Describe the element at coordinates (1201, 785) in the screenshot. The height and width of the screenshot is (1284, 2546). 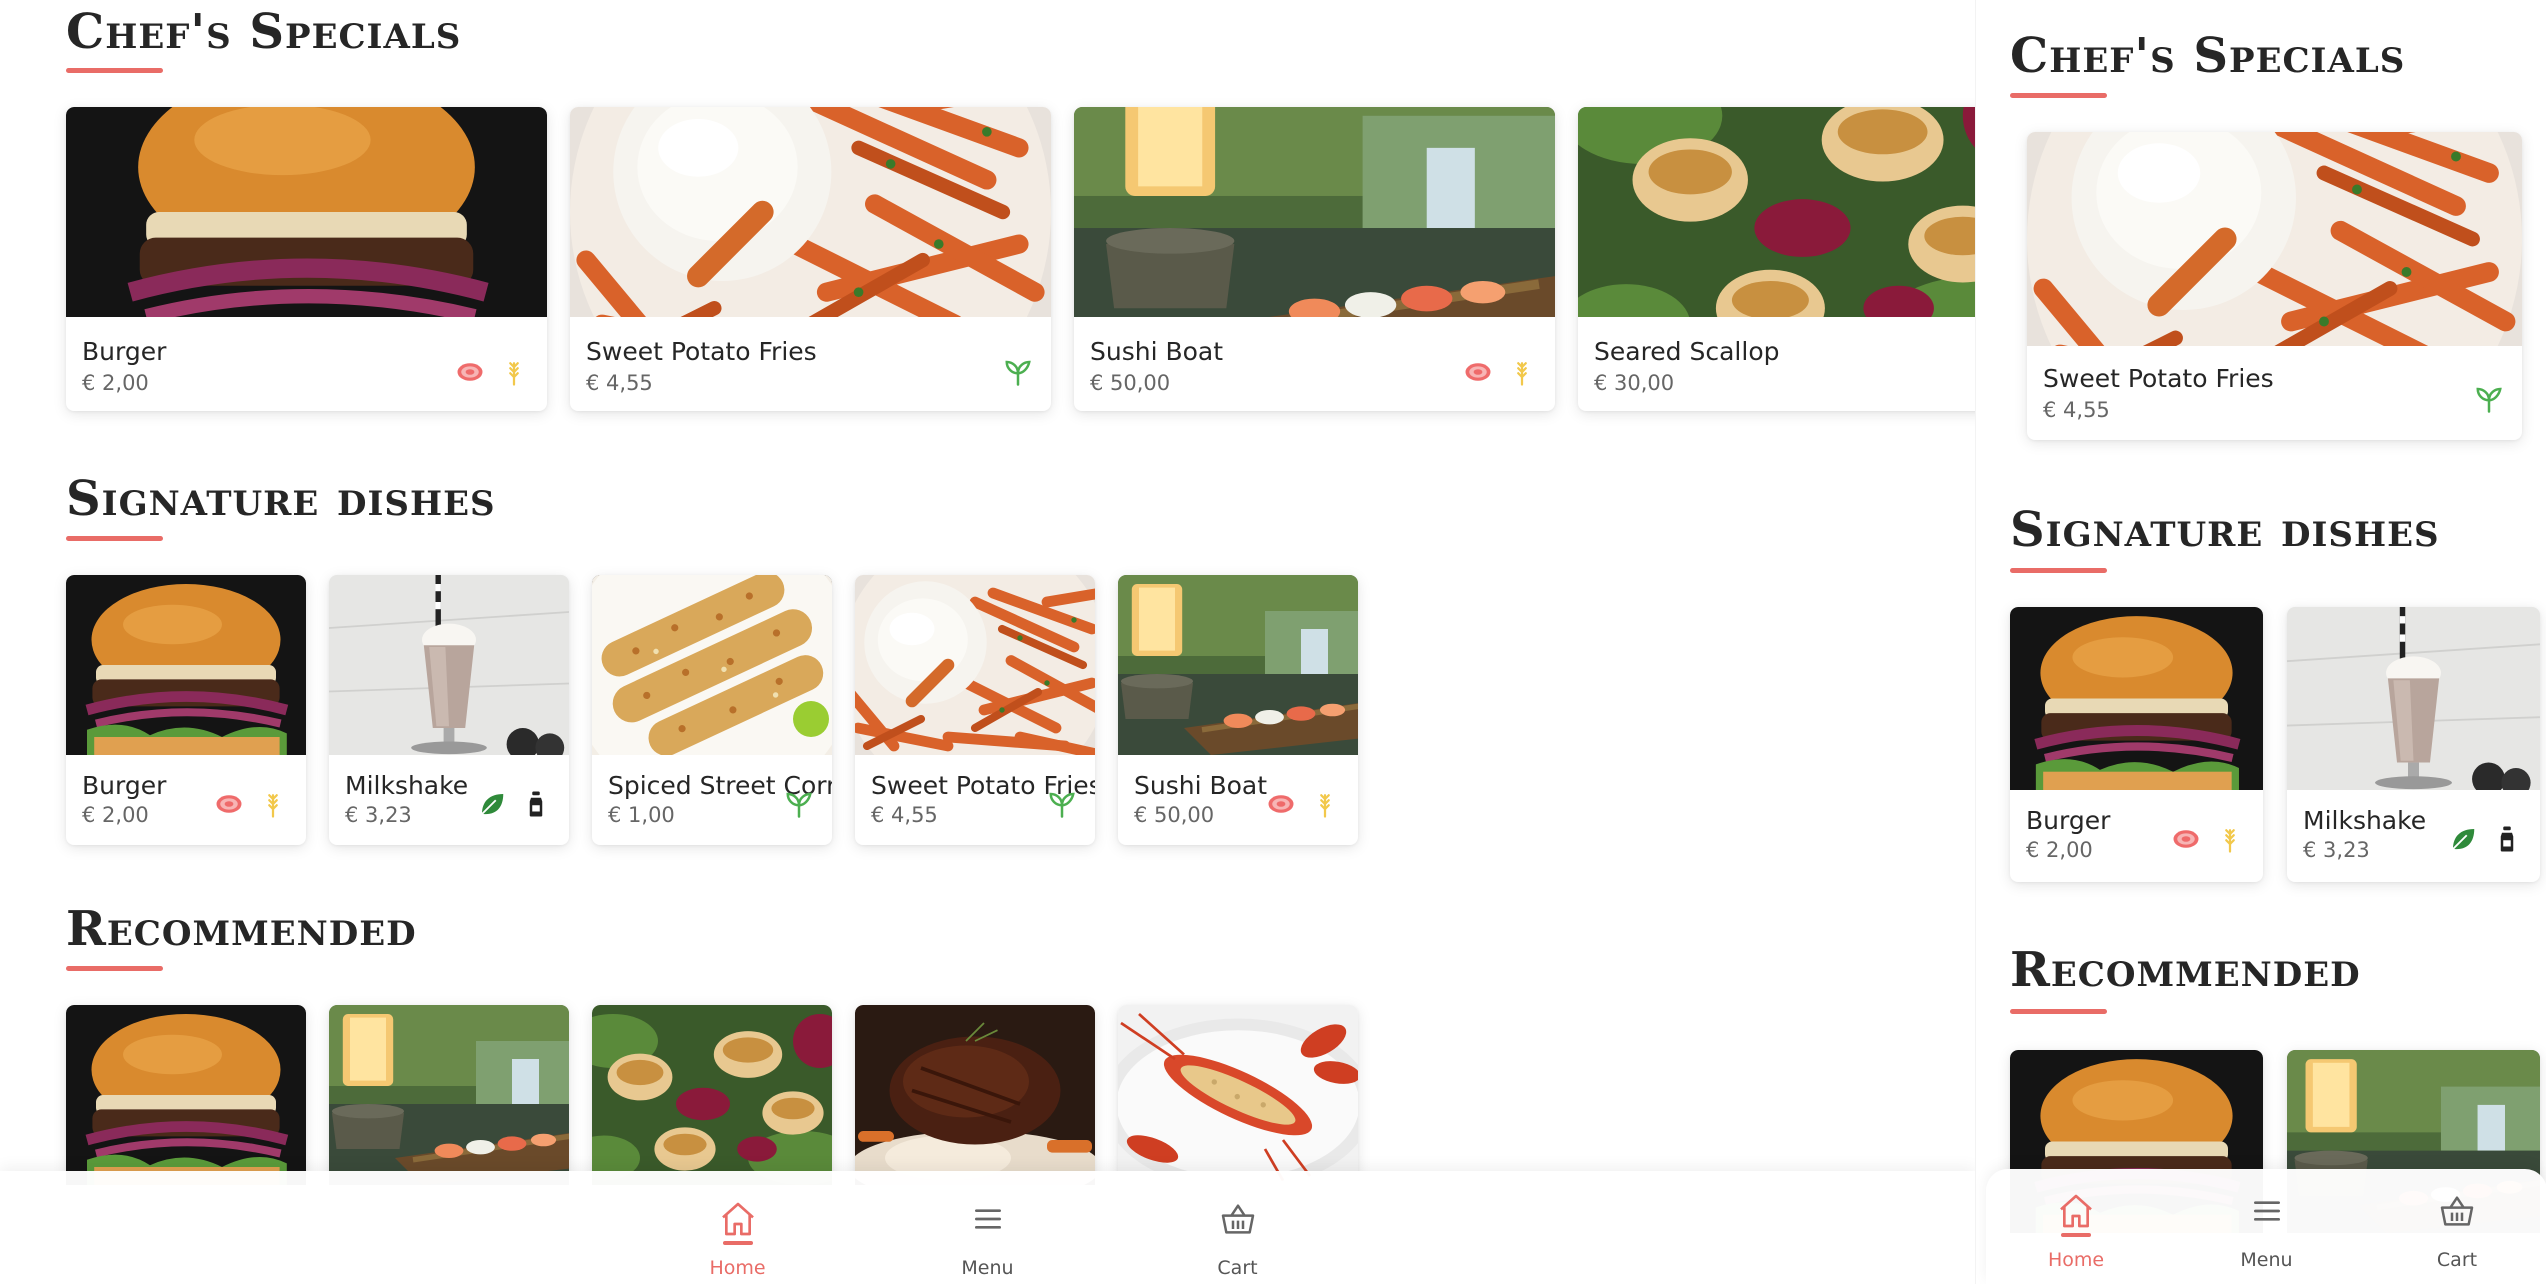
I see `dish-name: Sushi Boat` at that location.